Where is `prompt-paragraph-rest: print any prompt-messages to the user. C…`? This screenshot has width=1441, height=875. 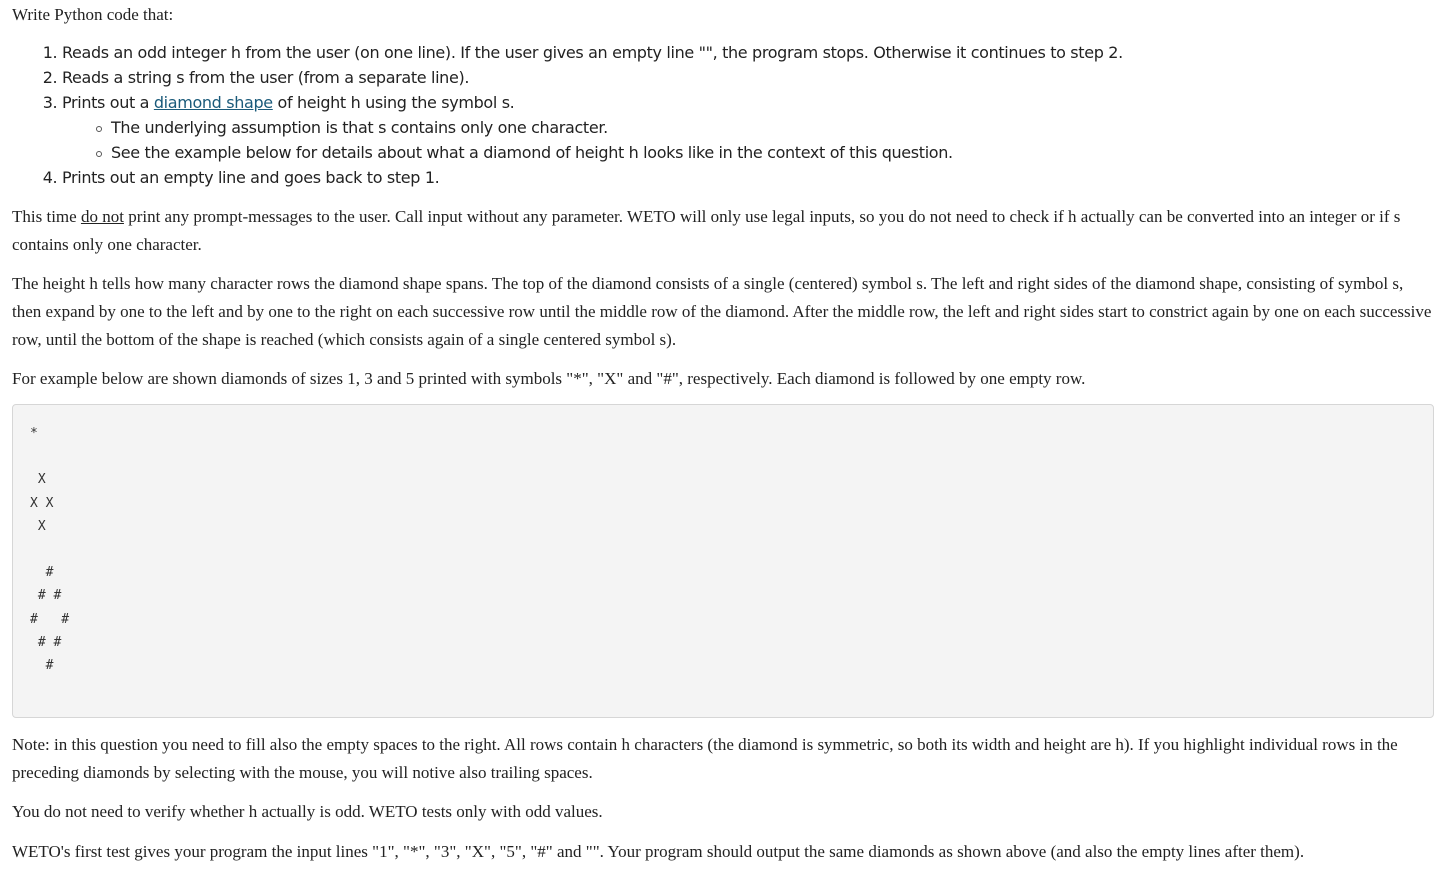
prompt-paragraph-rest: print any prompt-messages to the user. C… is located at coordinates (706, 230).